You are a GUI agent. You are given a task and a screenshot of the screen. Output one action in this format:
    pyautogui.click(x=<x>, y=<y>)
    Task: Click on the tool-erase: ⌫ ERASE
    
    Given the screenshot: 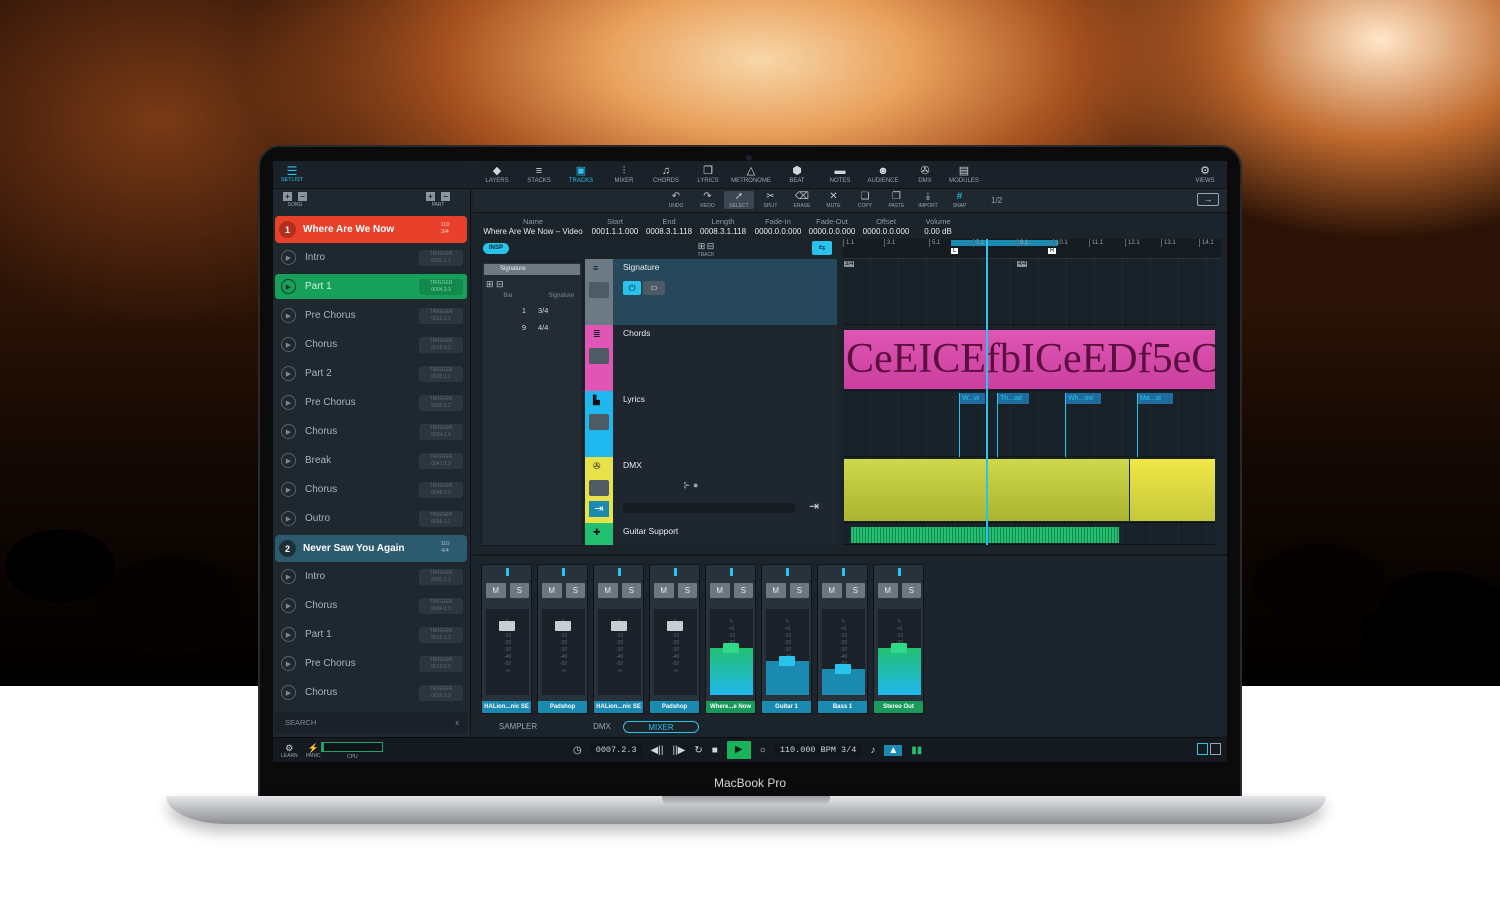 What is the action you would take?
    pyautogui.click(x=802, y=200)
    